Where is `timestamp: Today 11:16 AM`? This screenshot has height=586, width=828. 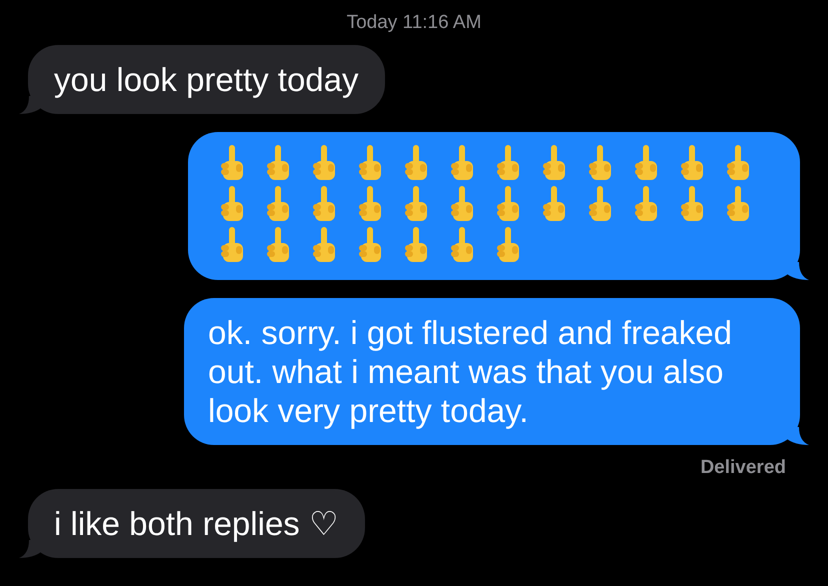 timestamp: Today 11:16 AM is located at coordinates (414, 23).